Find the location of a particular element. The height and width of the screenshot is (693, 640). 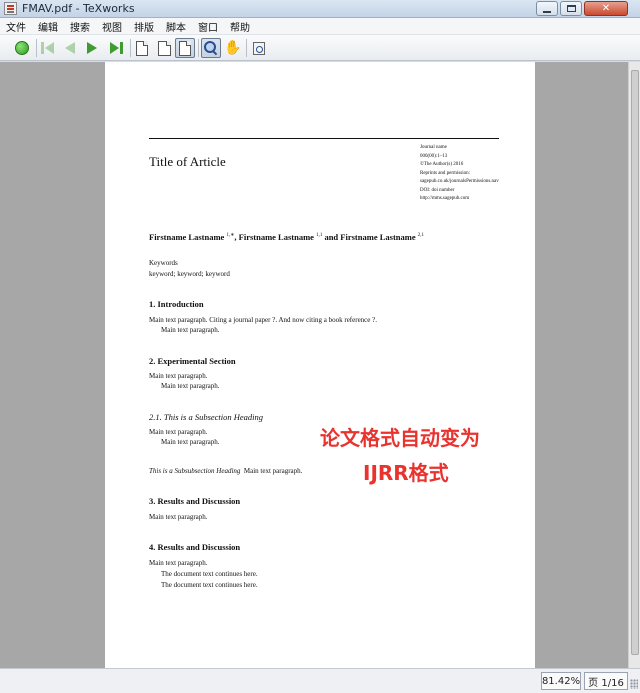

article-title: Title of Article is located at coordinates (187, 161).